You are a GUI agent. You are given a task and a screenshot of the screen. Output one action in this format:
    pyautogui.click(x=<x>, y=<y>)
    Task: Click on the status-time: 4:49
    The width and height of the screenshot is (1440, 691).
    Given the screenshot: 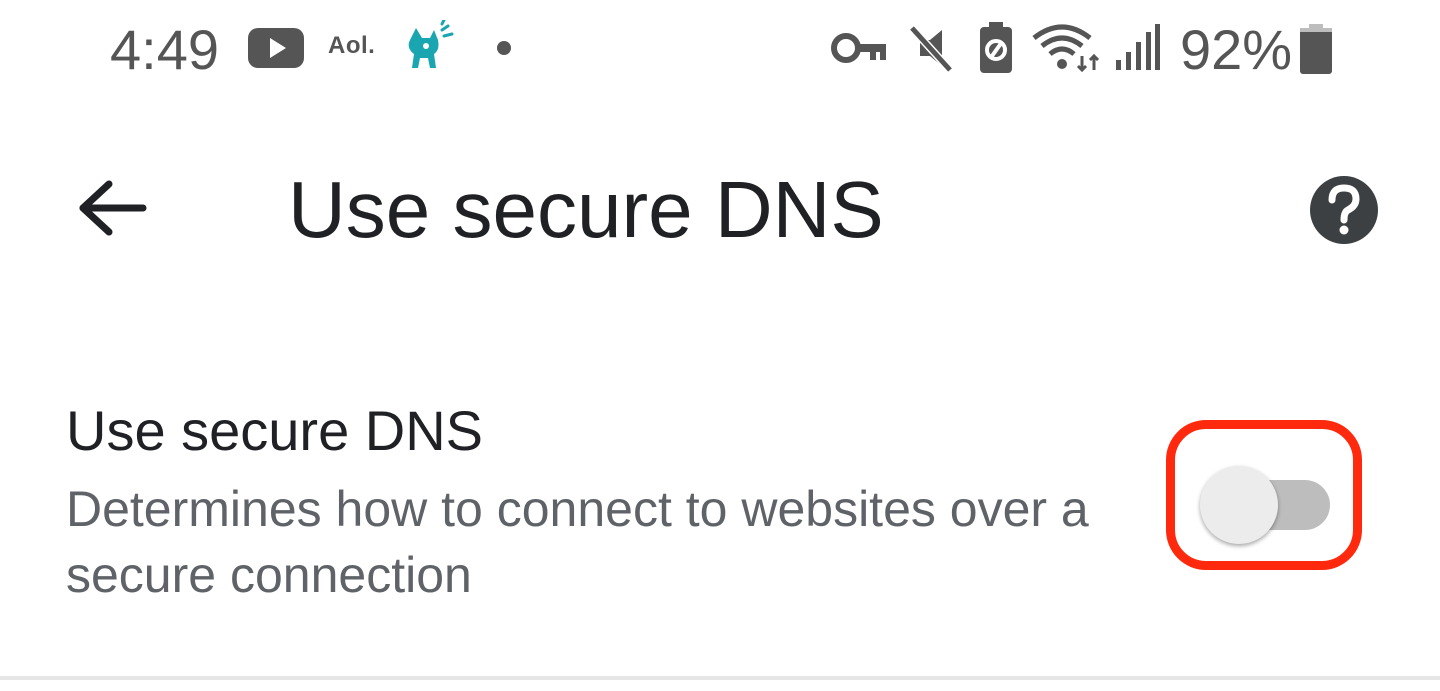 What is the action you would take?
    pyautogui.click(x=164, y=49)
    